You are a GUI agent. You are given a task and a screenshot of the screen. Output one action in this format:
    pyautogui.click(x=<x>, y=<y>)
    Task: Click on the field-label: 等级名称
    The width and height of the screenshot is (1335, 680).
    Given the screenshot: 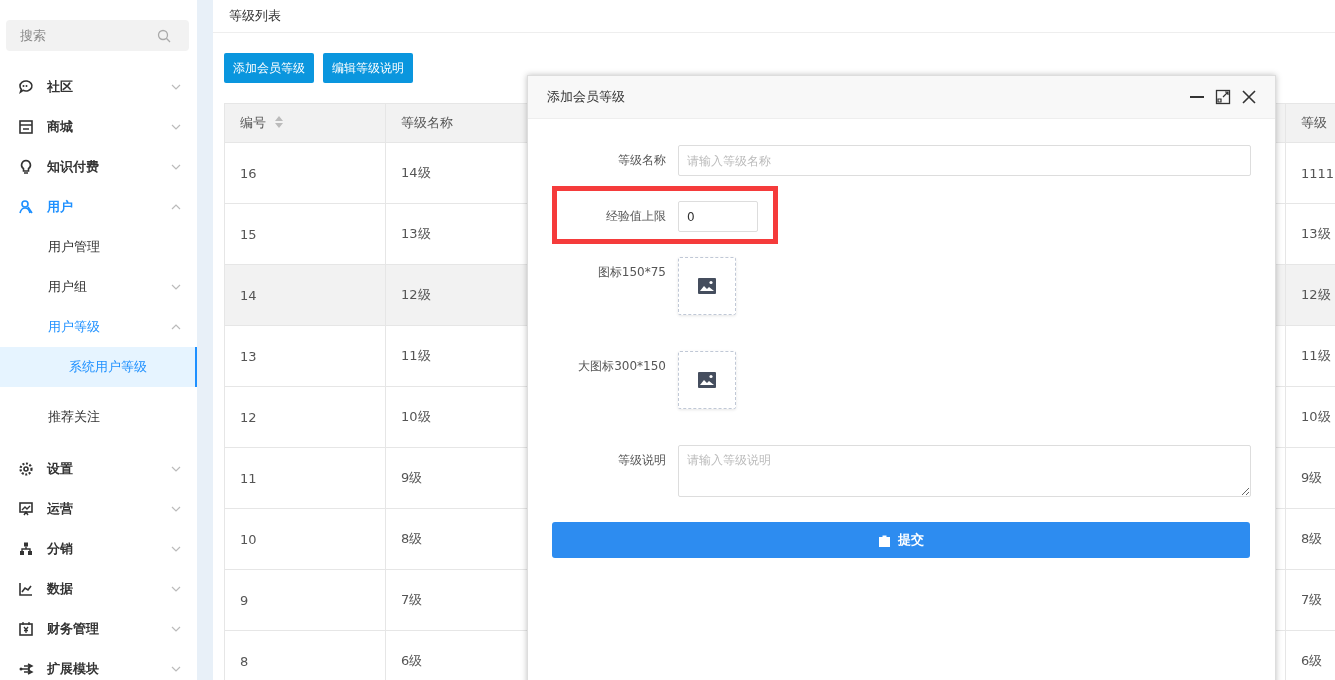 What is the action you would take?
    pyautogui.click(x=642, y=160)
    